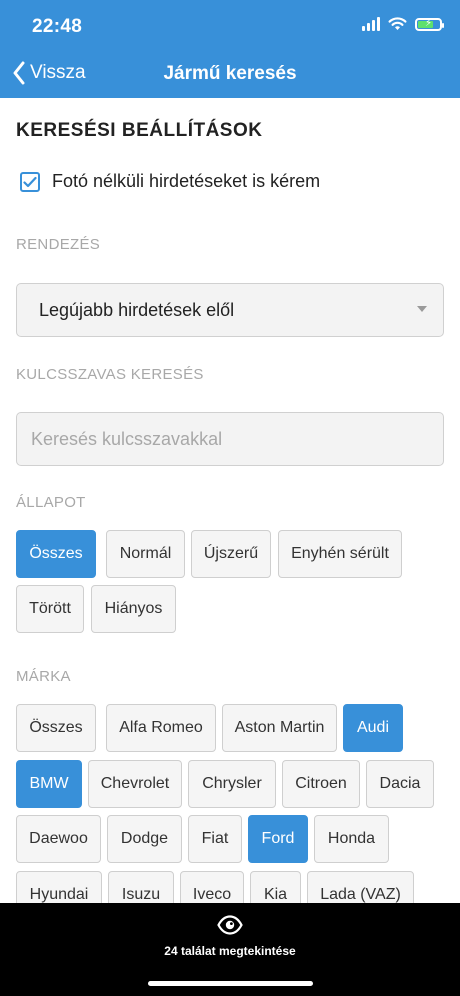 The width and height of the screenshot is (460, 996). I want to click on section-title: KERESÉSI BEÁLLÍTÁSOK, so click(139, 130).